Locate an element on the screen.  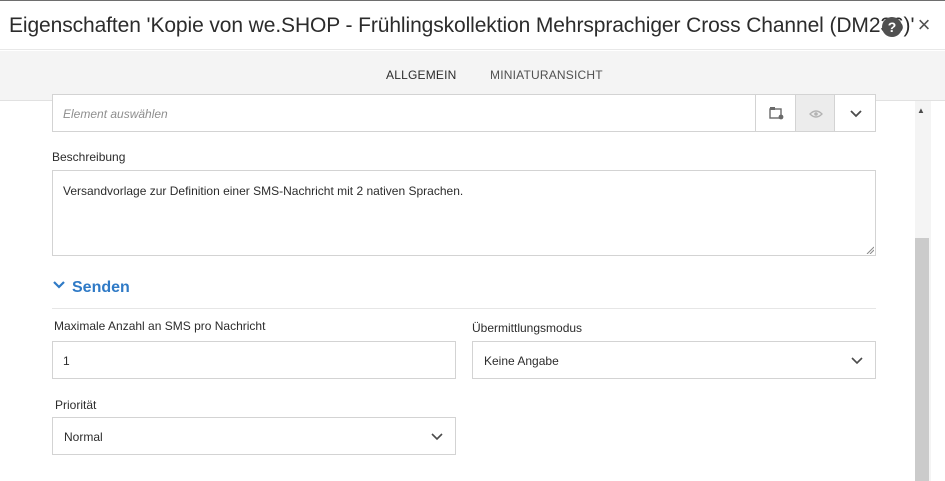
section-divider is located at coordinates (464, 308).